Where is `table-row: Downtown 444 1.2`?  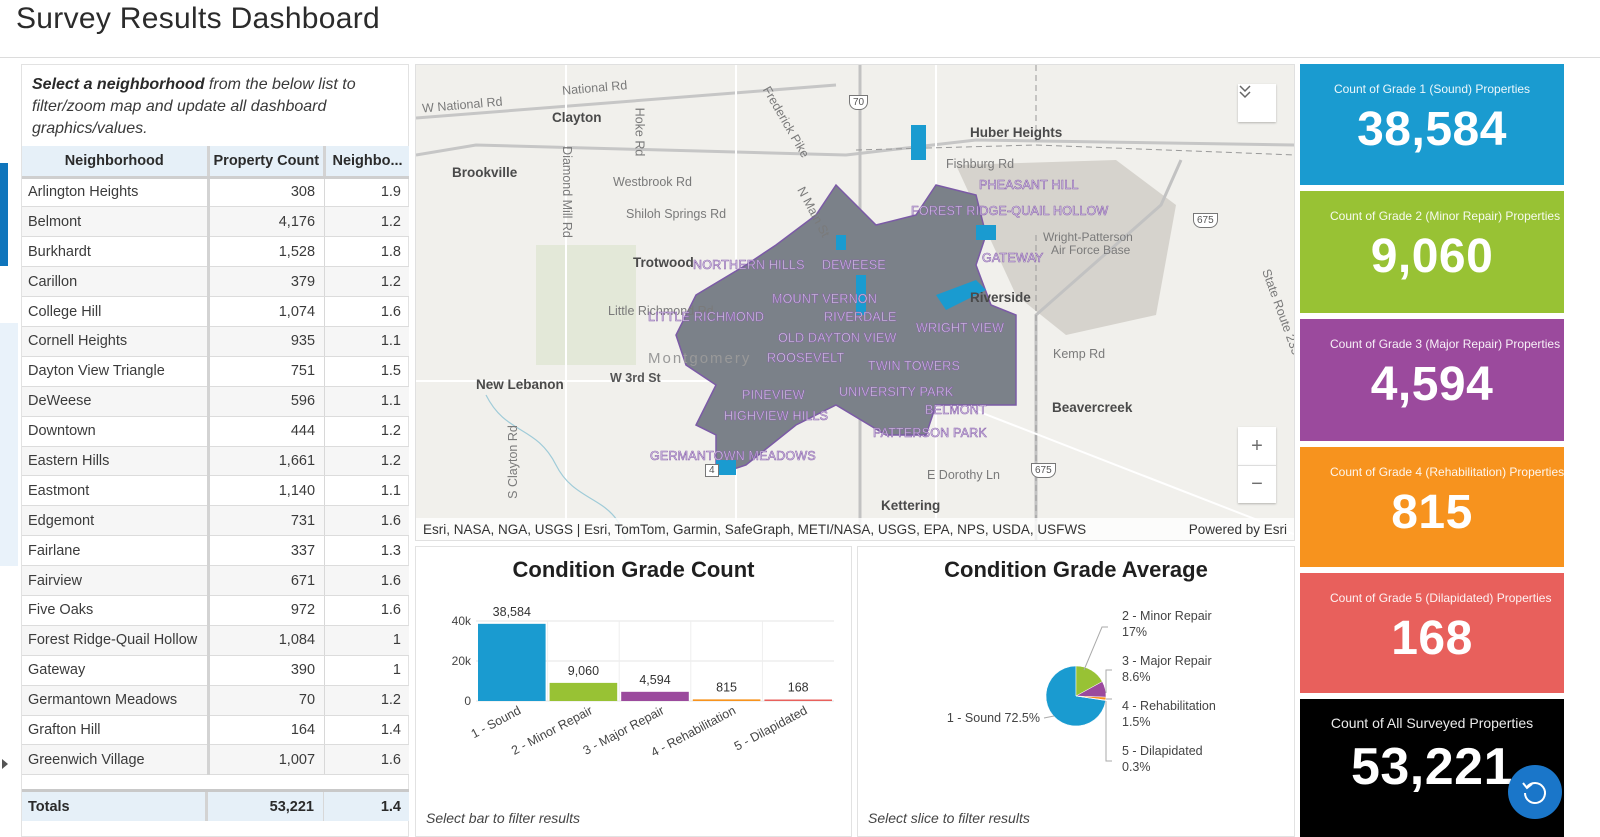
table-row: Downtown 444 1.2 is located at coordinates (215, 431).